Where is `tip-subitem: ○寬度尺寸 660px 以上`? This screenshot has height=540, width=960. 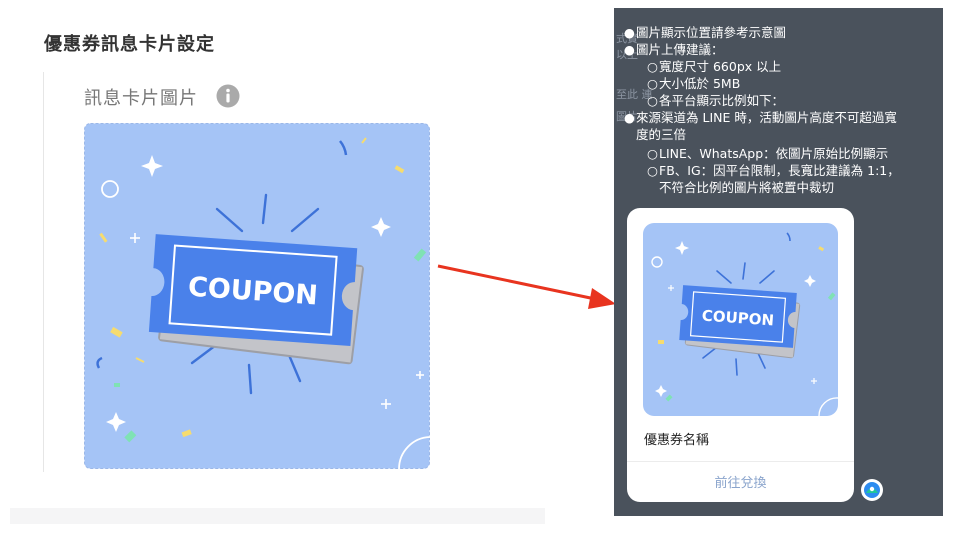
tip-subitem: ○寬度尺寸 660px 以上 is located at coordinates (714, 66).